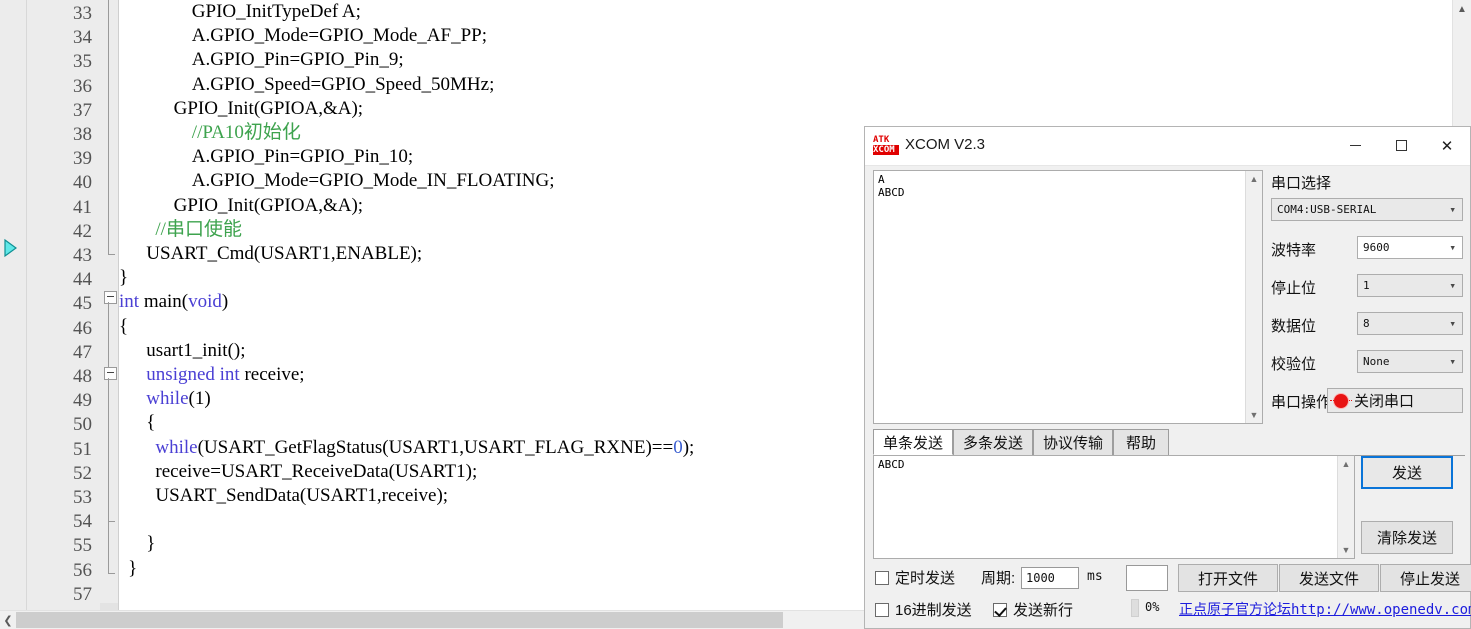  What do you see at coordinates (1447, 145) in the screenshot?
I see `close-button: ✕` at bounding box center [1447, 145].